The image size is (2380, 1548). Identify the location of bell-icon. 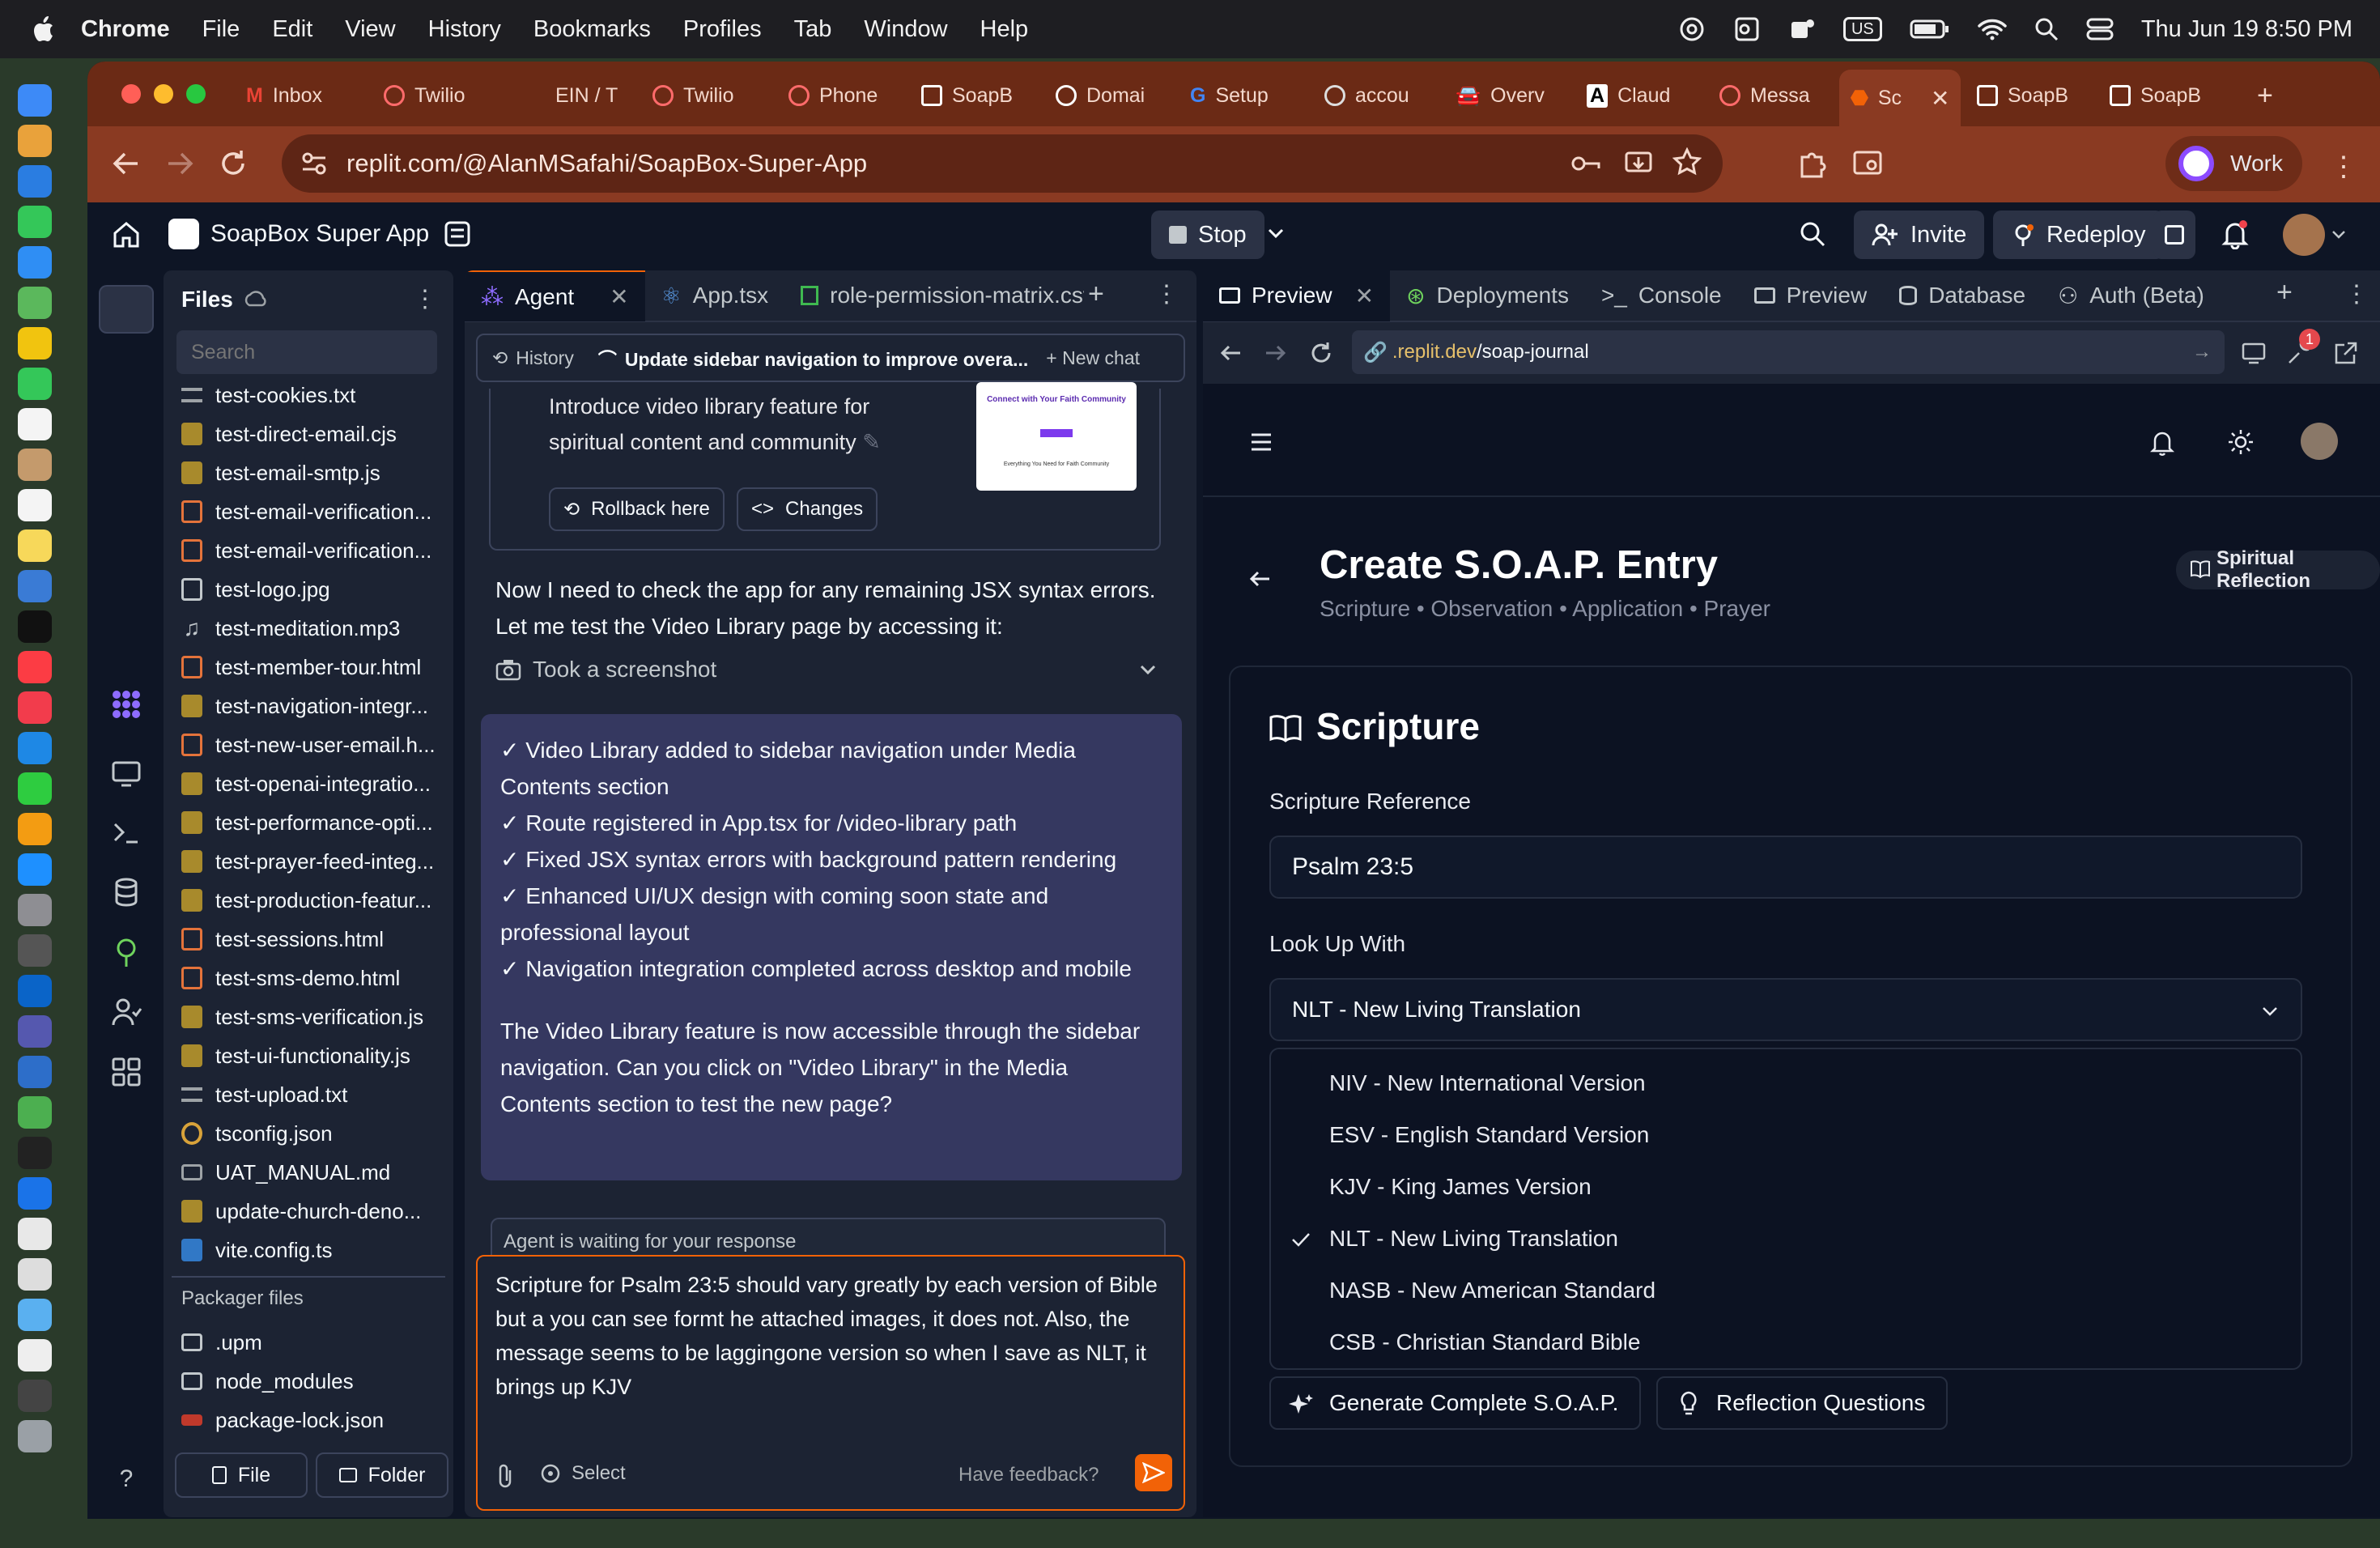
(2162, 443).